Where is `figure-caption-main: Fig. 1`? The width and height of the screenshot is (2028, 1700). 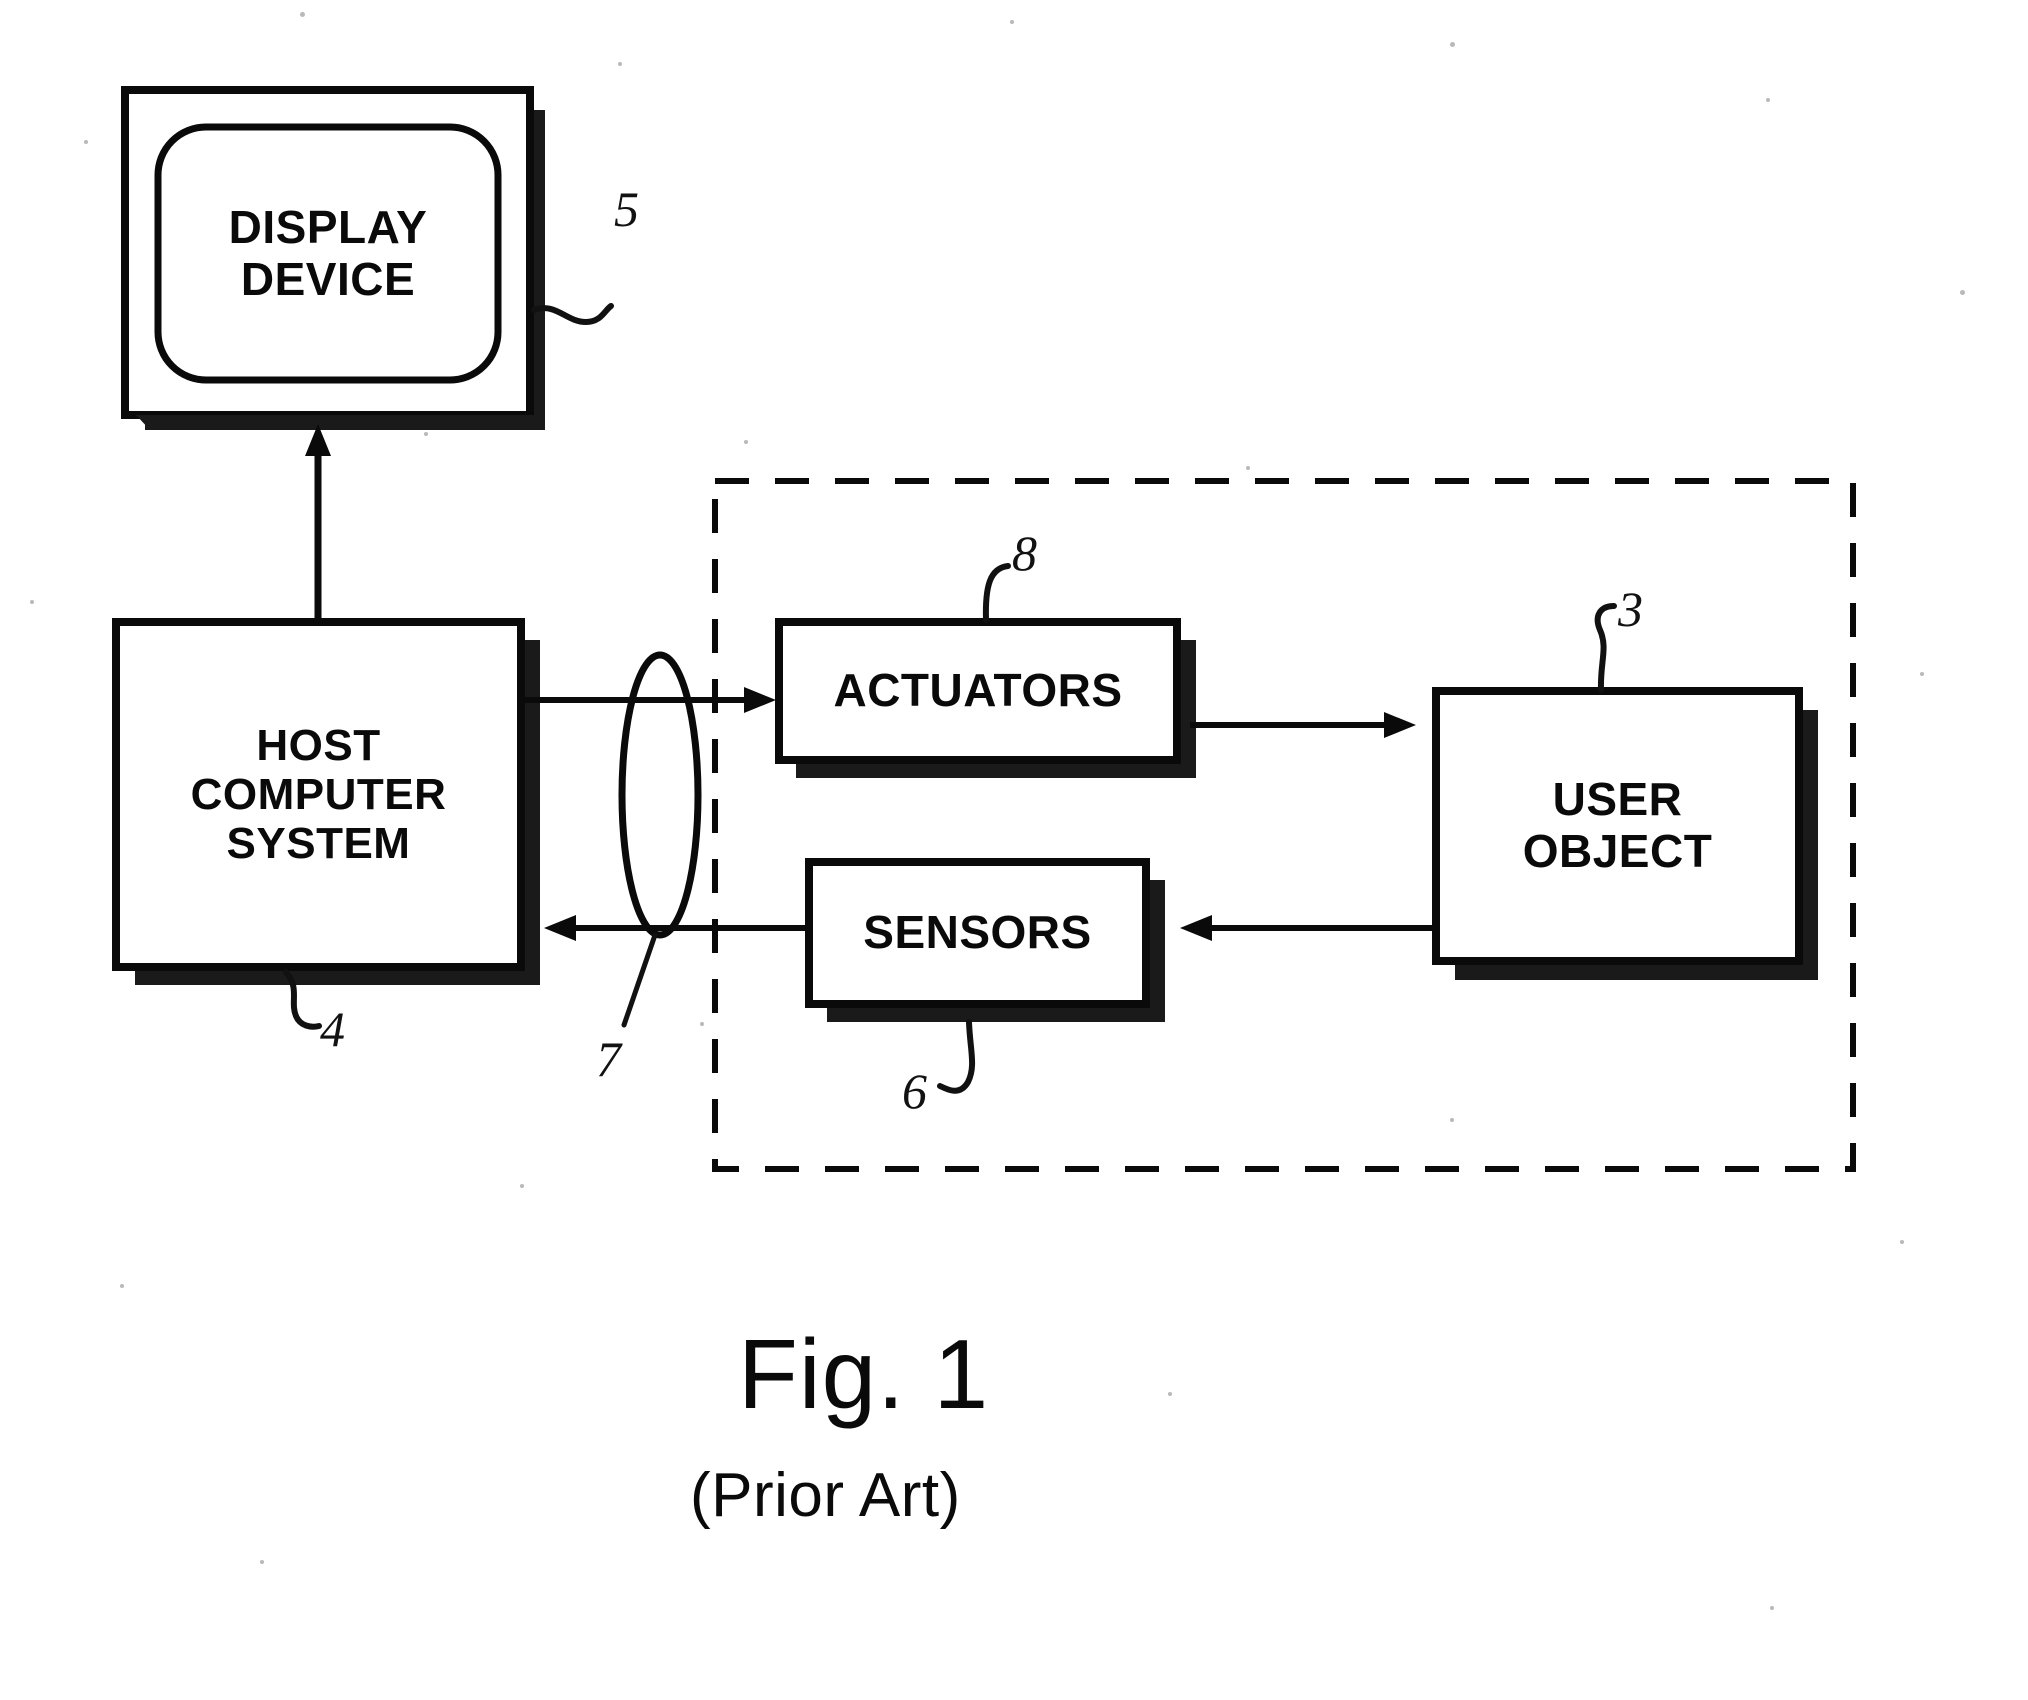
figure-caption-main: Fig. 1 is located at coordinates (864, 1374).